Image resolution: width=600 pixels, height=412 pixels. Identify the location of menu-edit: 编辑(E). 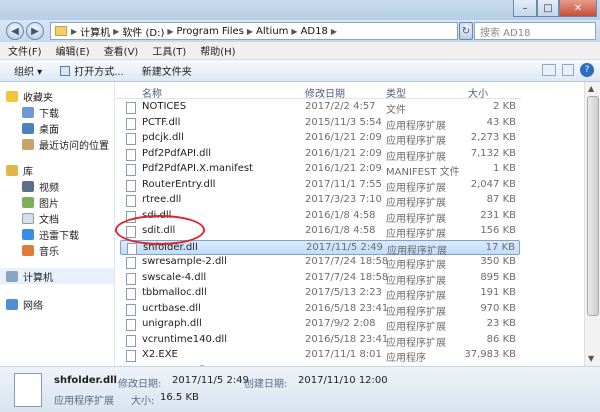
(73, 50).